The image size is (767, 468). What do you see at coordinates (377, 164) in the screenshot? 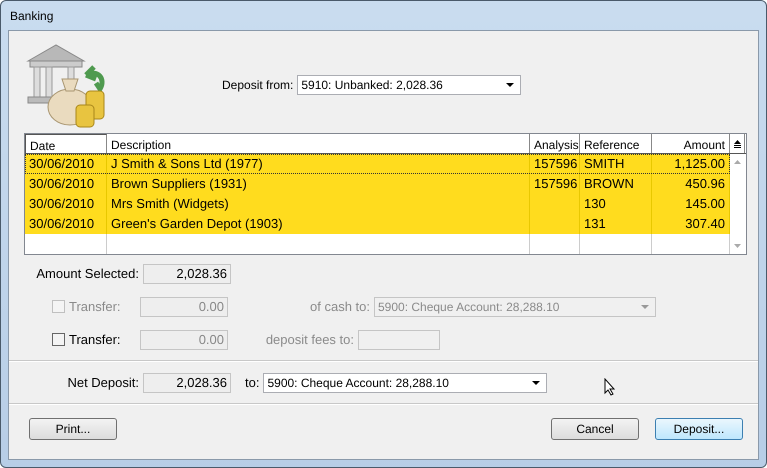
I see `table-row: 30/06/2010 J Smith & Sons Ltd (1977) 157596 SMITH 1,125.00` at bounding box center [377, 164].